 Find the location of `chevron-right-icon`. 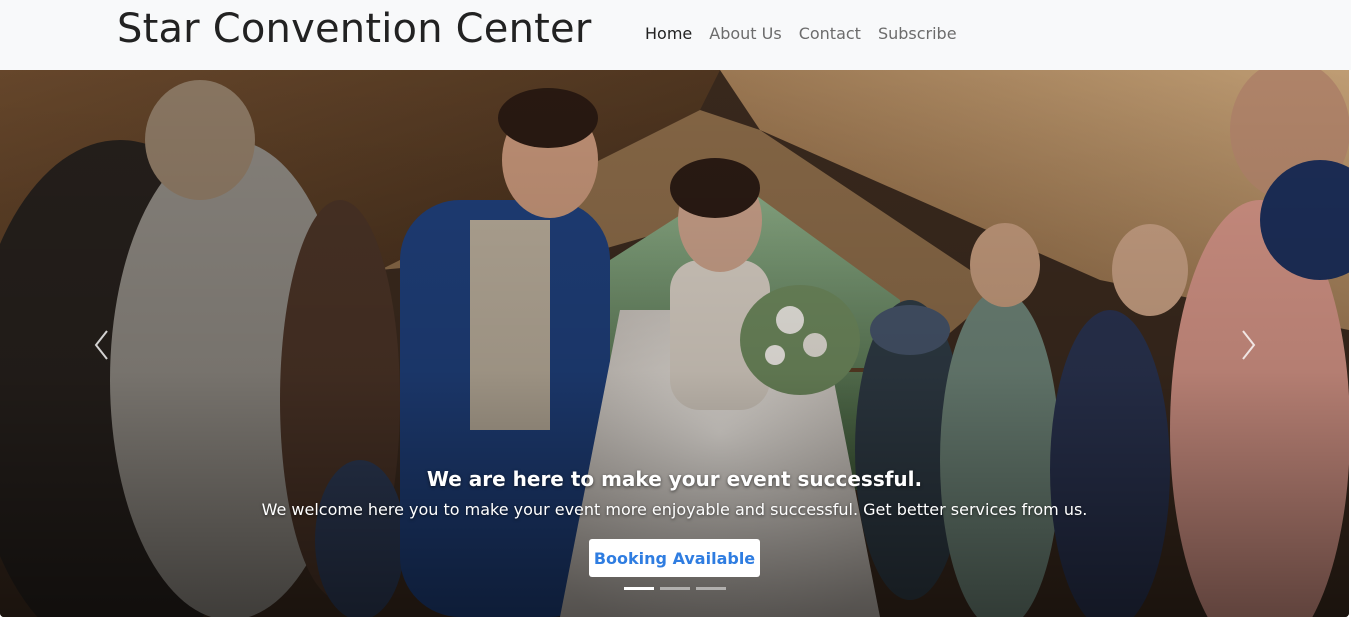

chevron-right-icon is located at coordinates (1249, 345).